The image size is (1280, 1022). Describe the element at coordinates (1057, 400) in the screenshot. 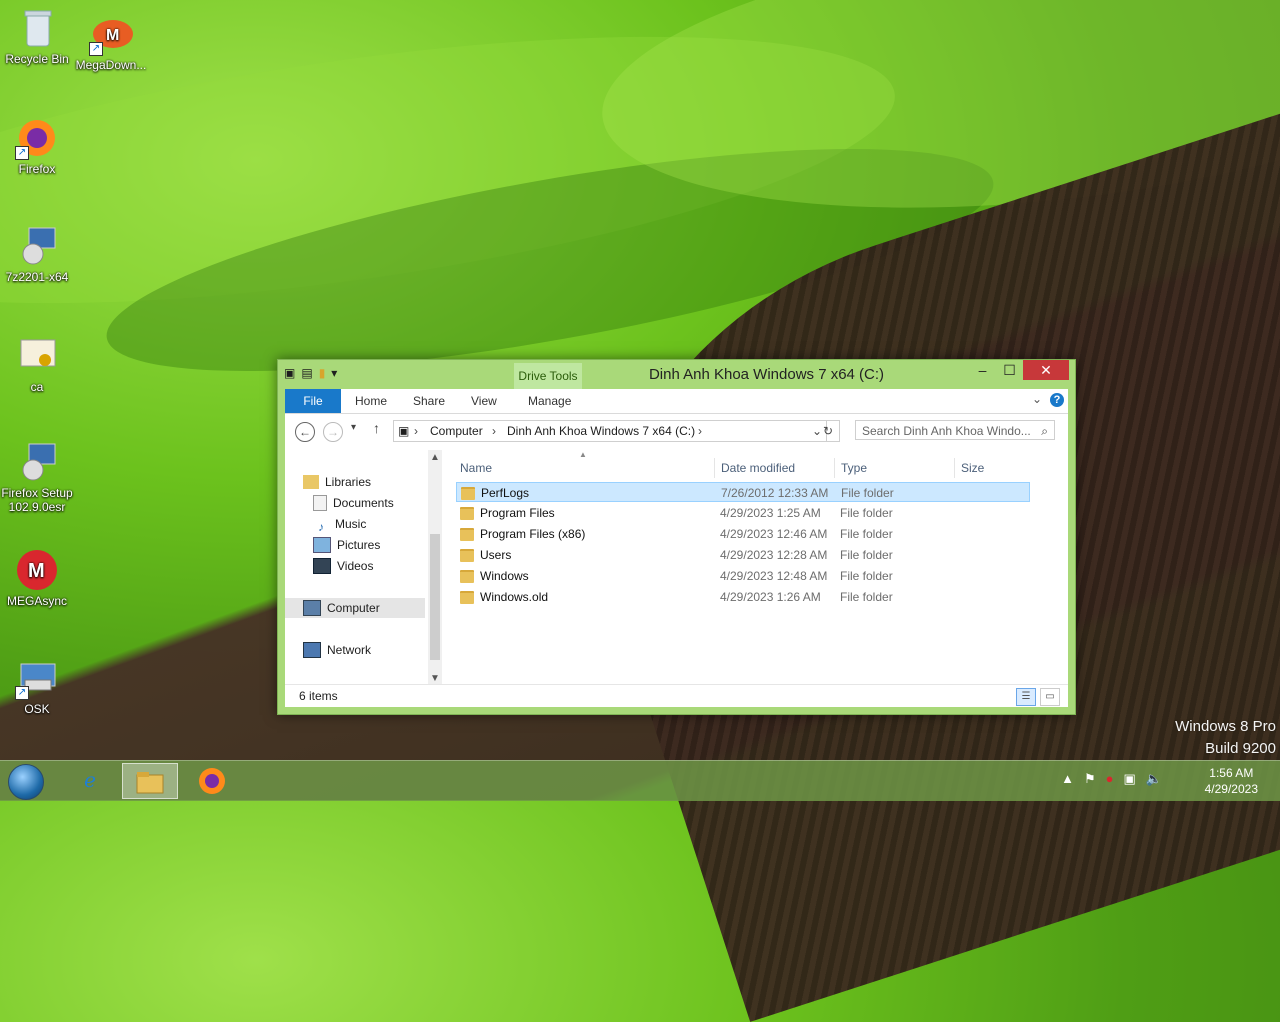

I see `help-icon: ?` at that location.